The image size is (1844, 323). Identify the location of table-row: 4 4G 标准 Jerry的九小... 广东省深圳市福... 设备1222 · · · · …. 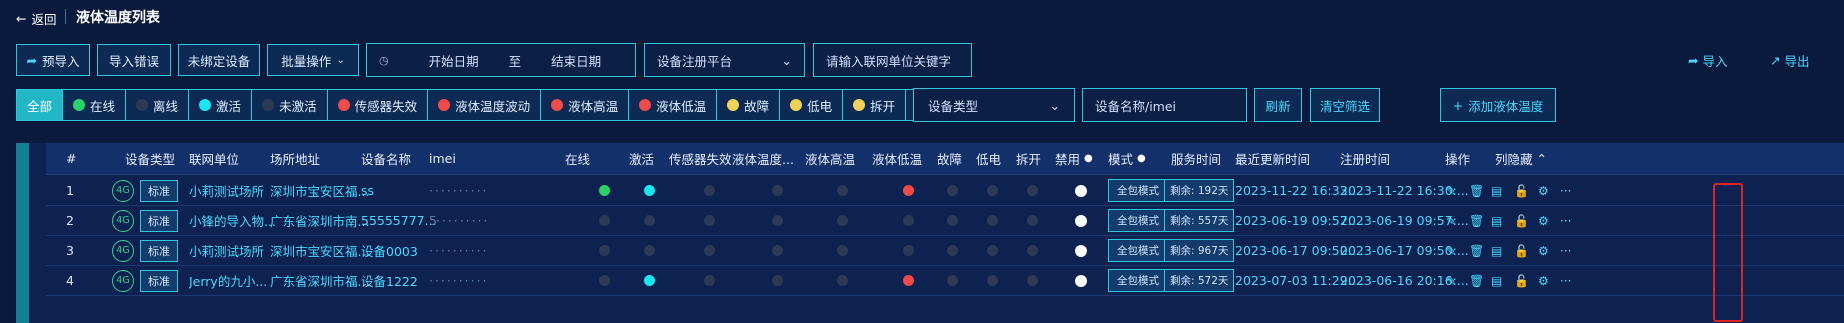
(945, 281).